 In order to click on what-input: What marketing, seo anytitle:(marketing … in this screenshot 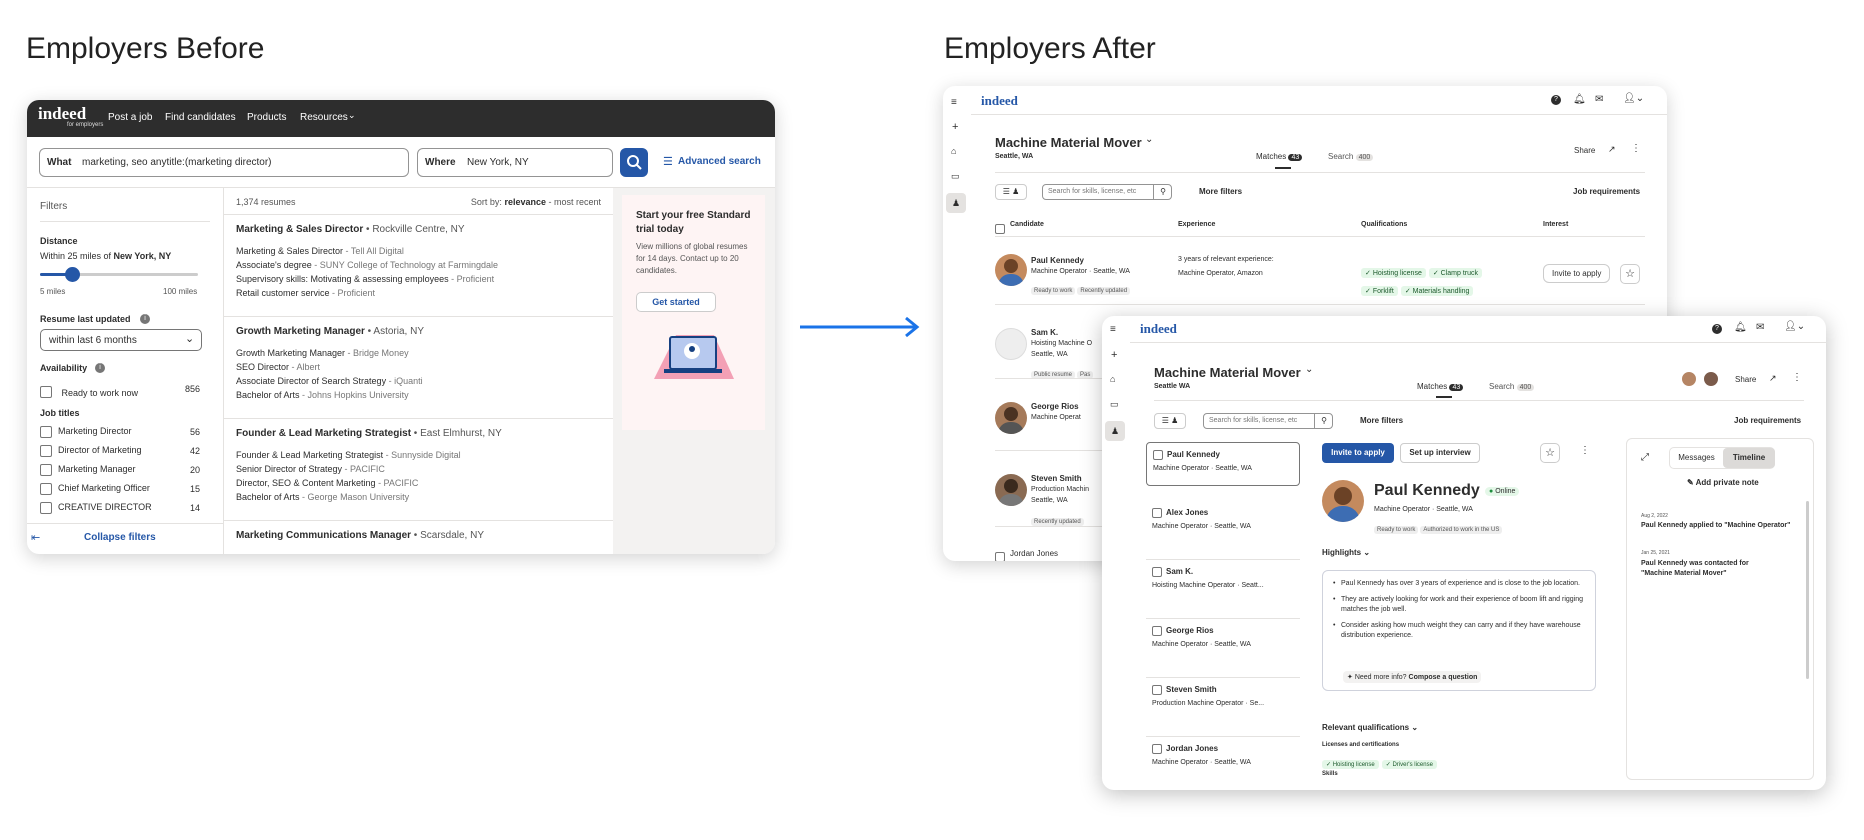, I will do `click(224, 162)`.